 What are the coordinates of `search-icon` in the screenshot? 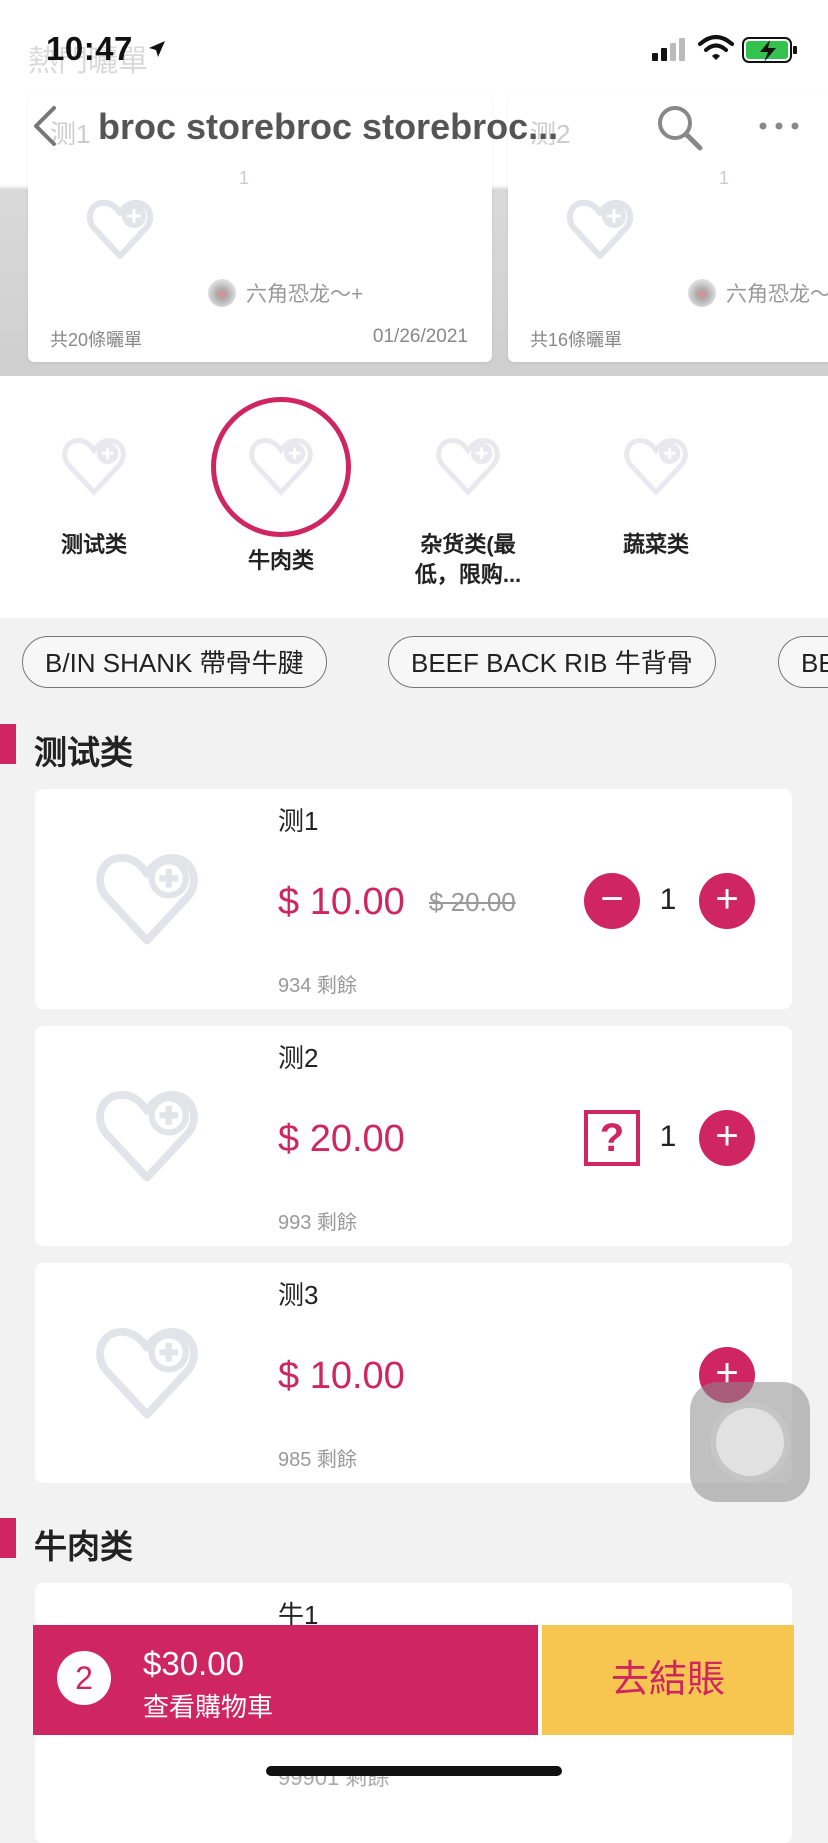 It's located at (679, 127).